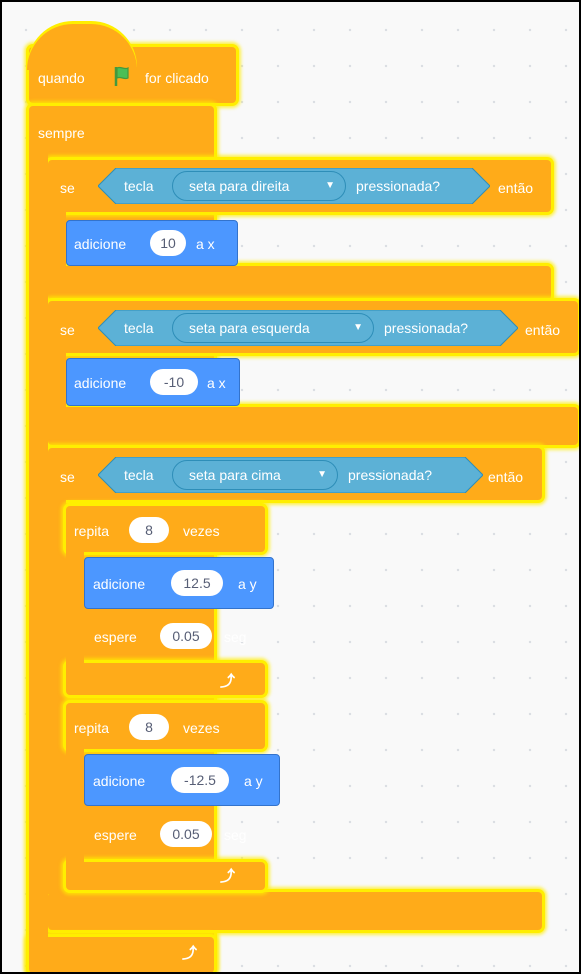  What do you see at coordinates (67, 188) in the screenshot?
I see `if1-se-label: se` at bounding box center [67, 188].